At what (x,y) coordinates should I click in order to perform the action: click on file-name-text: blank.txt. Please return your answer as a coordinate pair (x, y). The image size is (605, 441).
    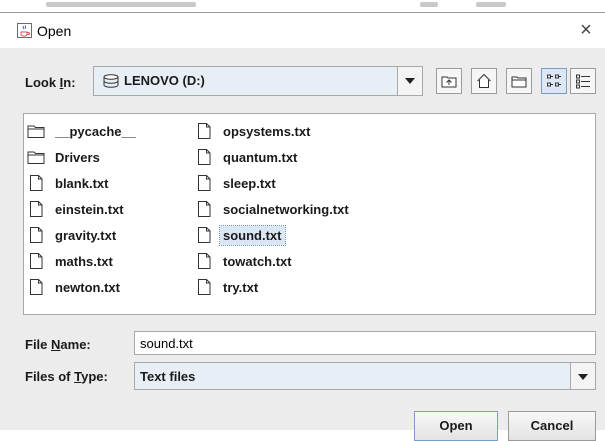
    Looking at the image, I should click on (82, 183).